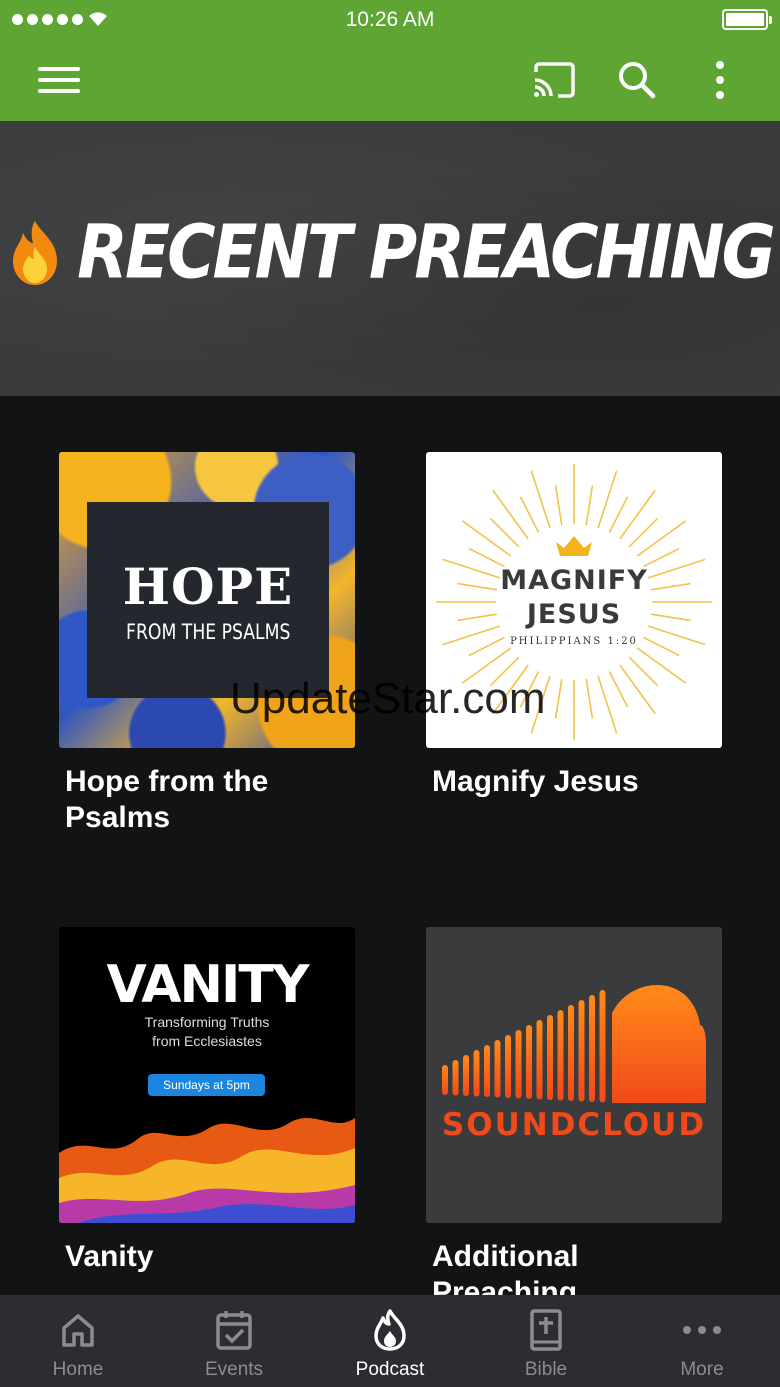 This screenshot has width=780, height=1387. Describe the element at coordinates (702, 1330) in the screenshot. I see `more-horizontal-icon` at that location.